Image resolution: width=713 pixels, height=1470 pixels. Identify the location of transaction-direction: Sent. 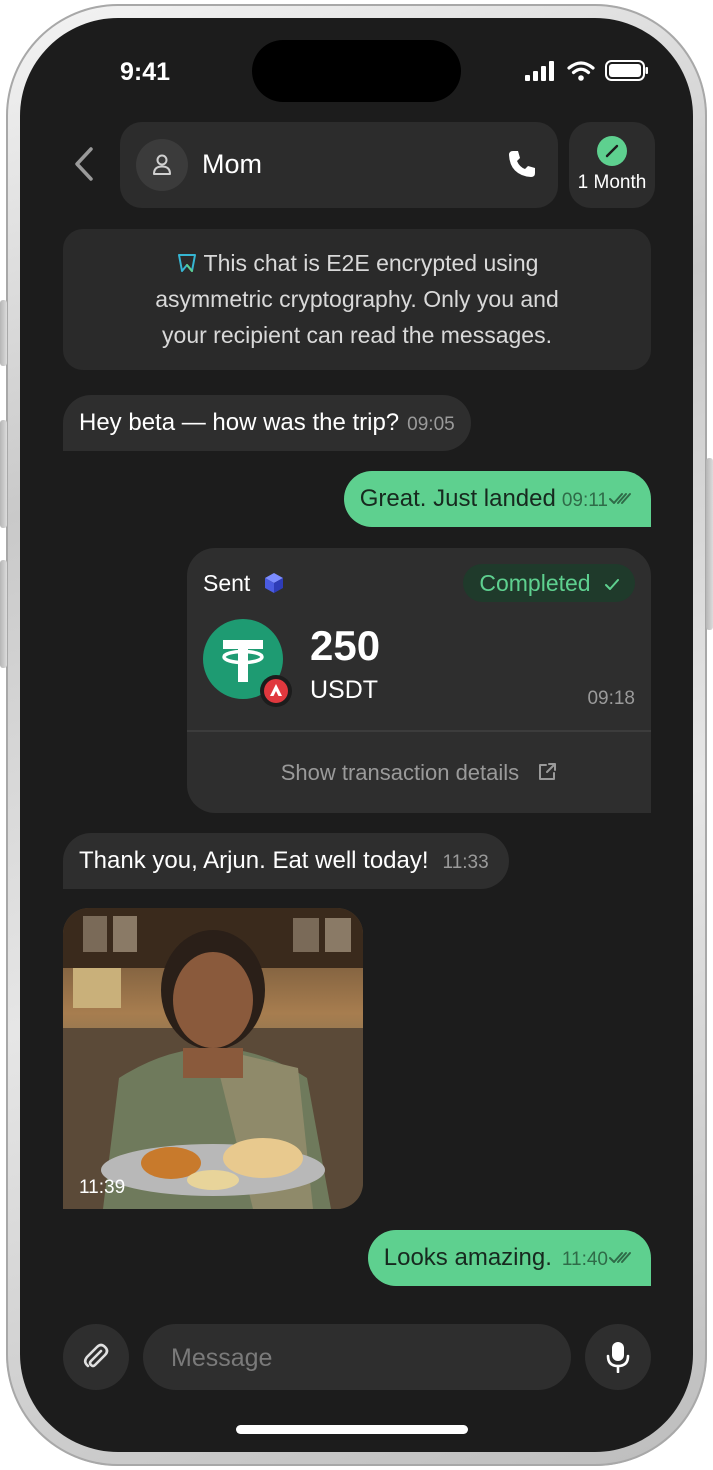
(244, 583).